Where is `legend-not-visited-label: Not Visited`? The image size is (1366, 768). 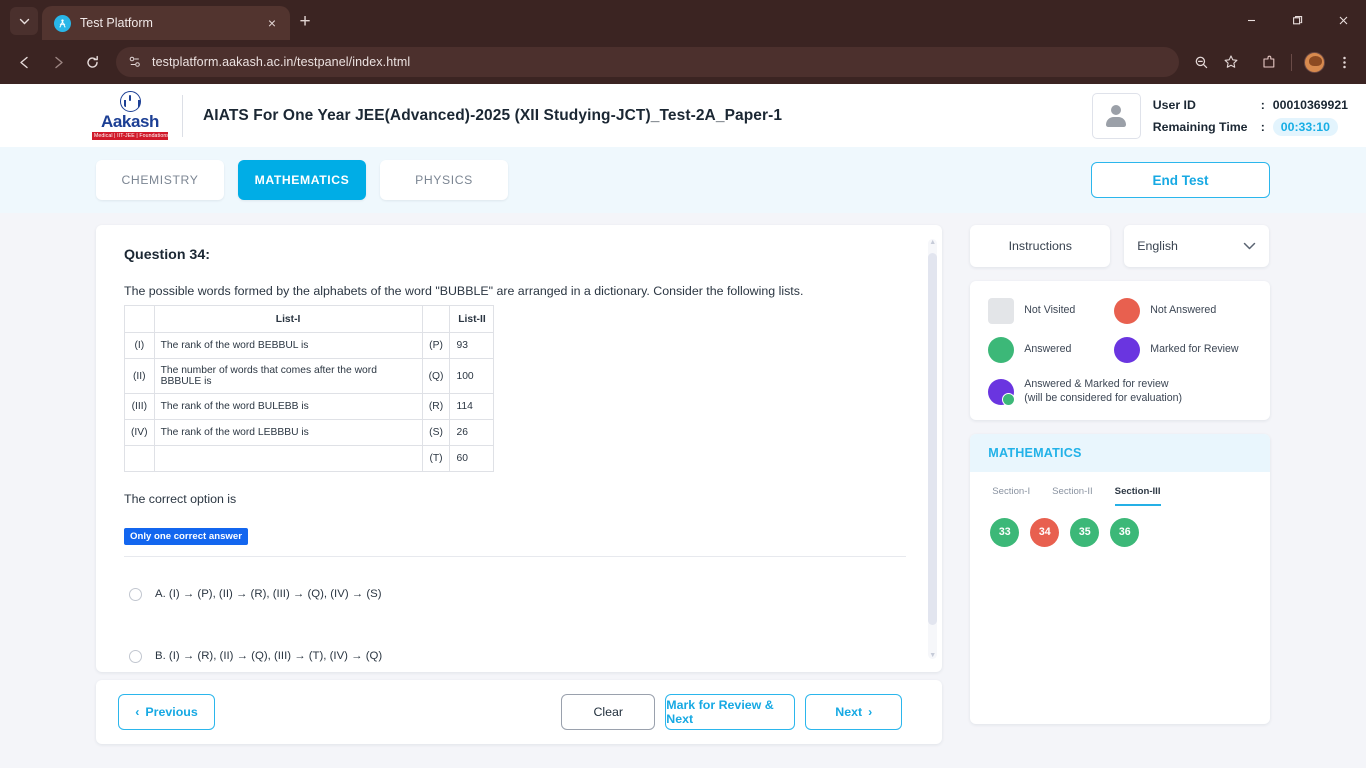 legend-not-visited-label: Not Visited is located at coordinates (1050, 310).